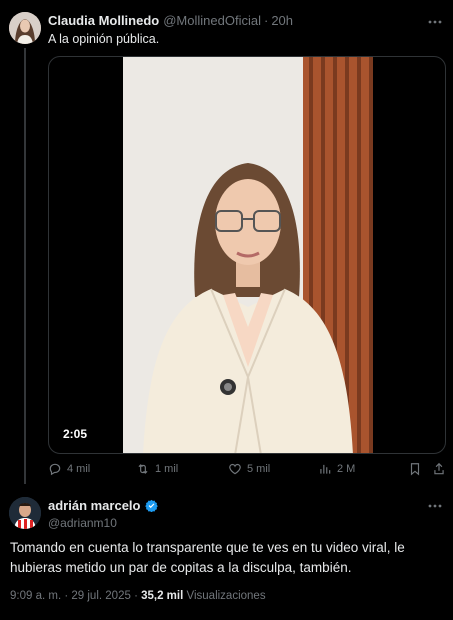  I want to click on bookmark-icon, so click(415, 469).